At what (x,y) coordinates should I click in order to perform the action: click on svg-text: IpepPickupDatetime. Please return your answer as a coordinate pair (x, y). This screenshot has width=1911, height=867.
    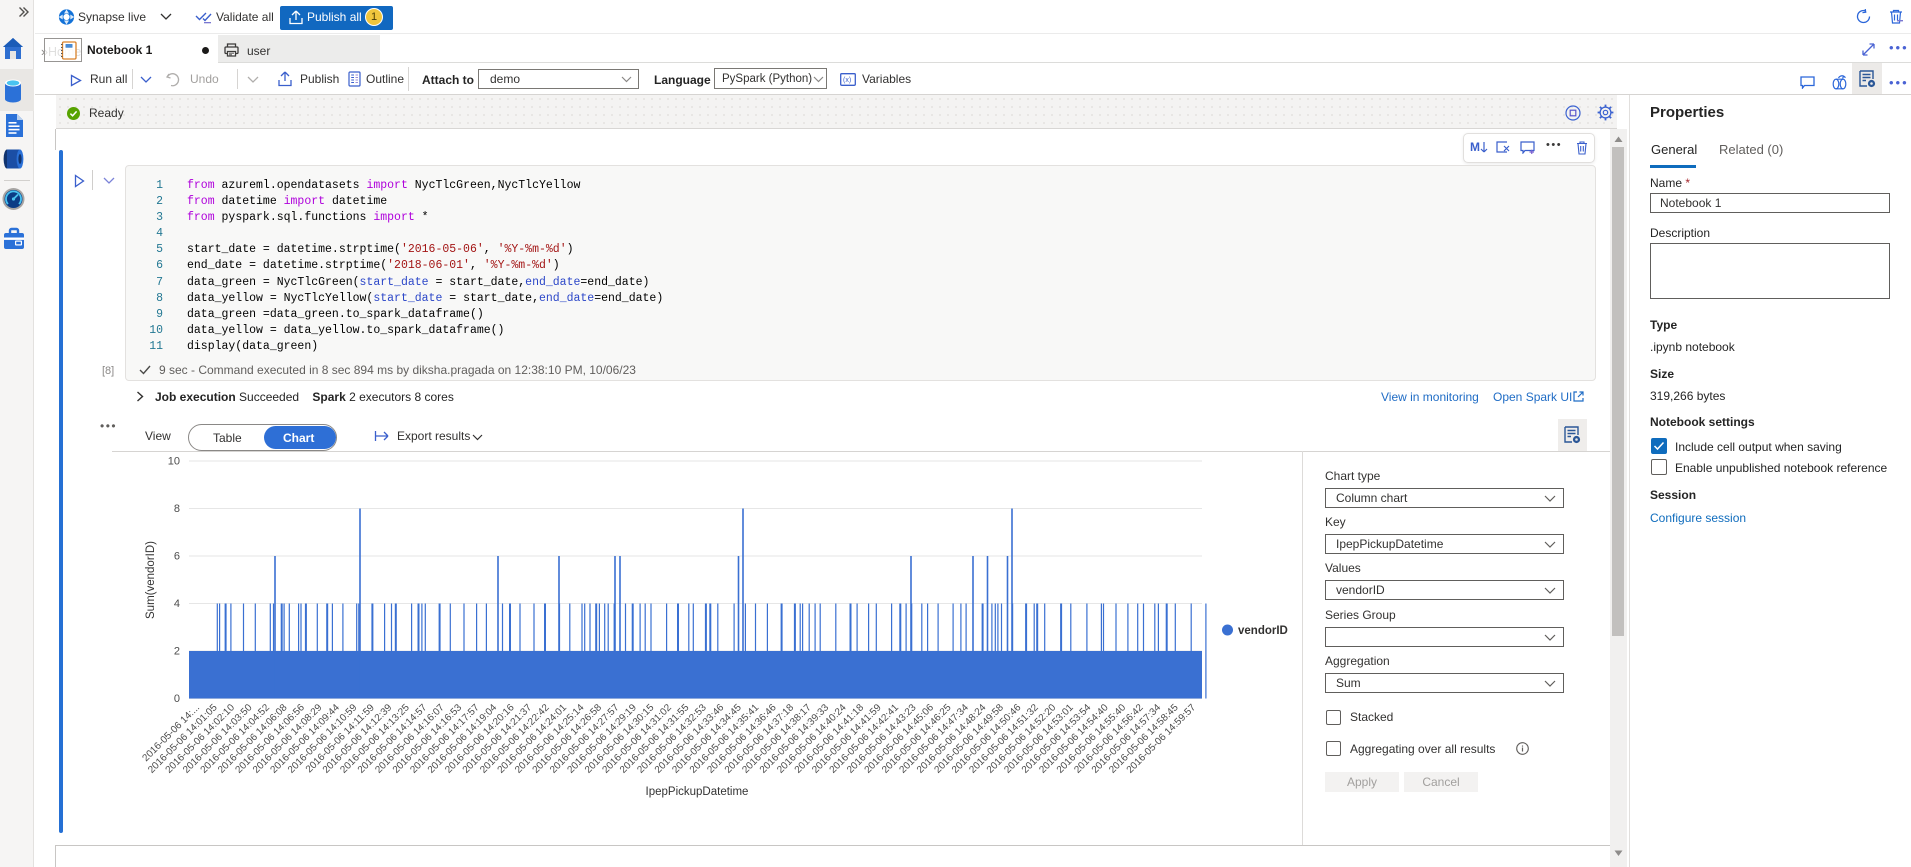
    Looking at the image, I should click on (697, 792).